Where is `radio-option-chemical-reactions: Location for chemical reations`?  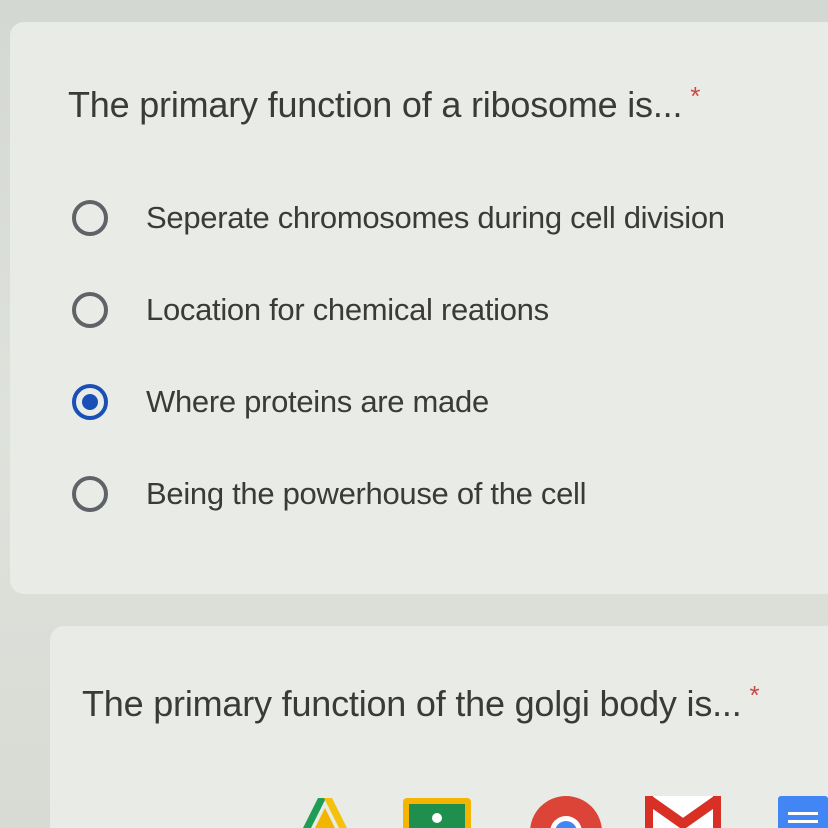 radio-option-chemical-reactions: Location for chemical reations is located at coordinates (310, 310).